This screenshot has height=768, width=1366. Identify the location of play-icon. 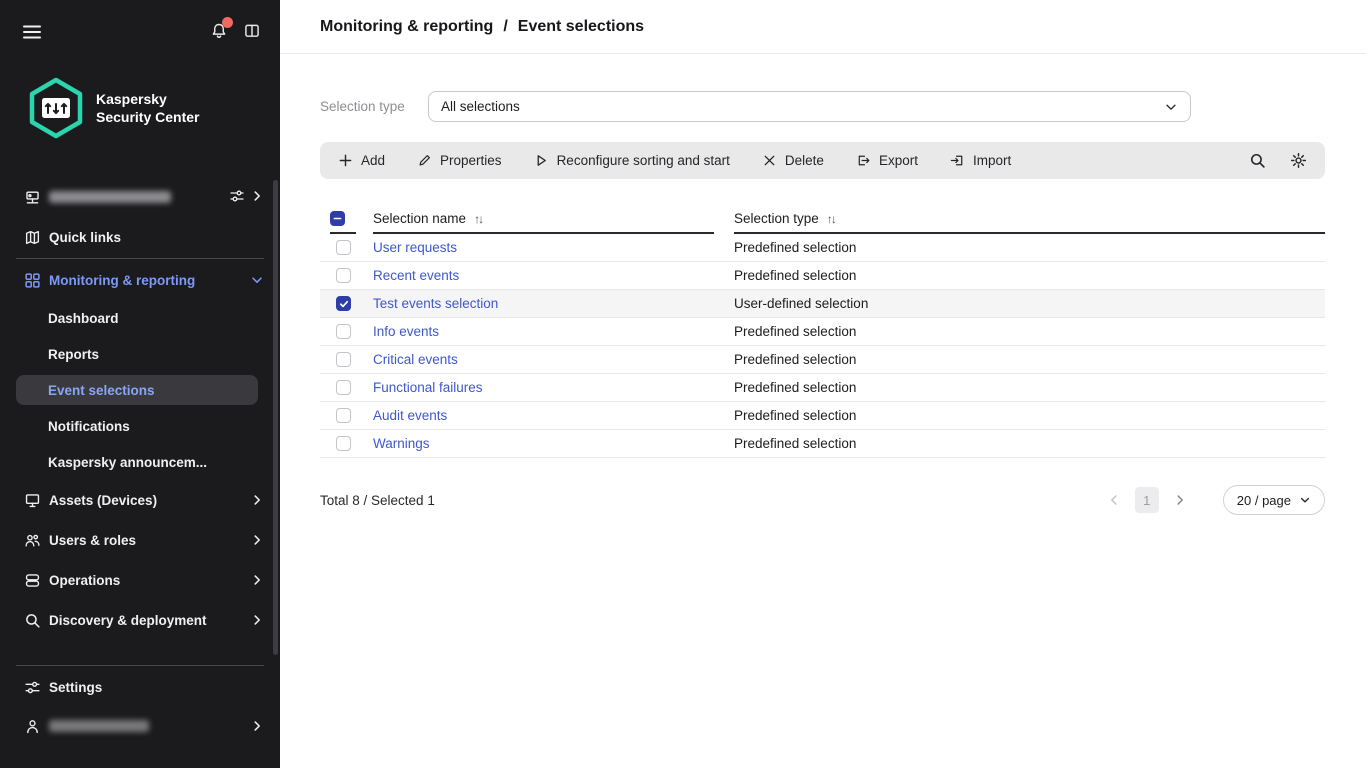
(541, 160).